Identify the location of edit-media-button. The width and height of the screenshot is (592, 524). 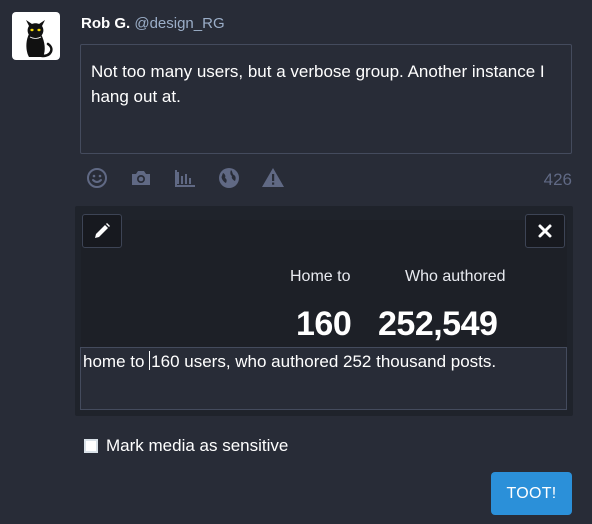
(102, 231).